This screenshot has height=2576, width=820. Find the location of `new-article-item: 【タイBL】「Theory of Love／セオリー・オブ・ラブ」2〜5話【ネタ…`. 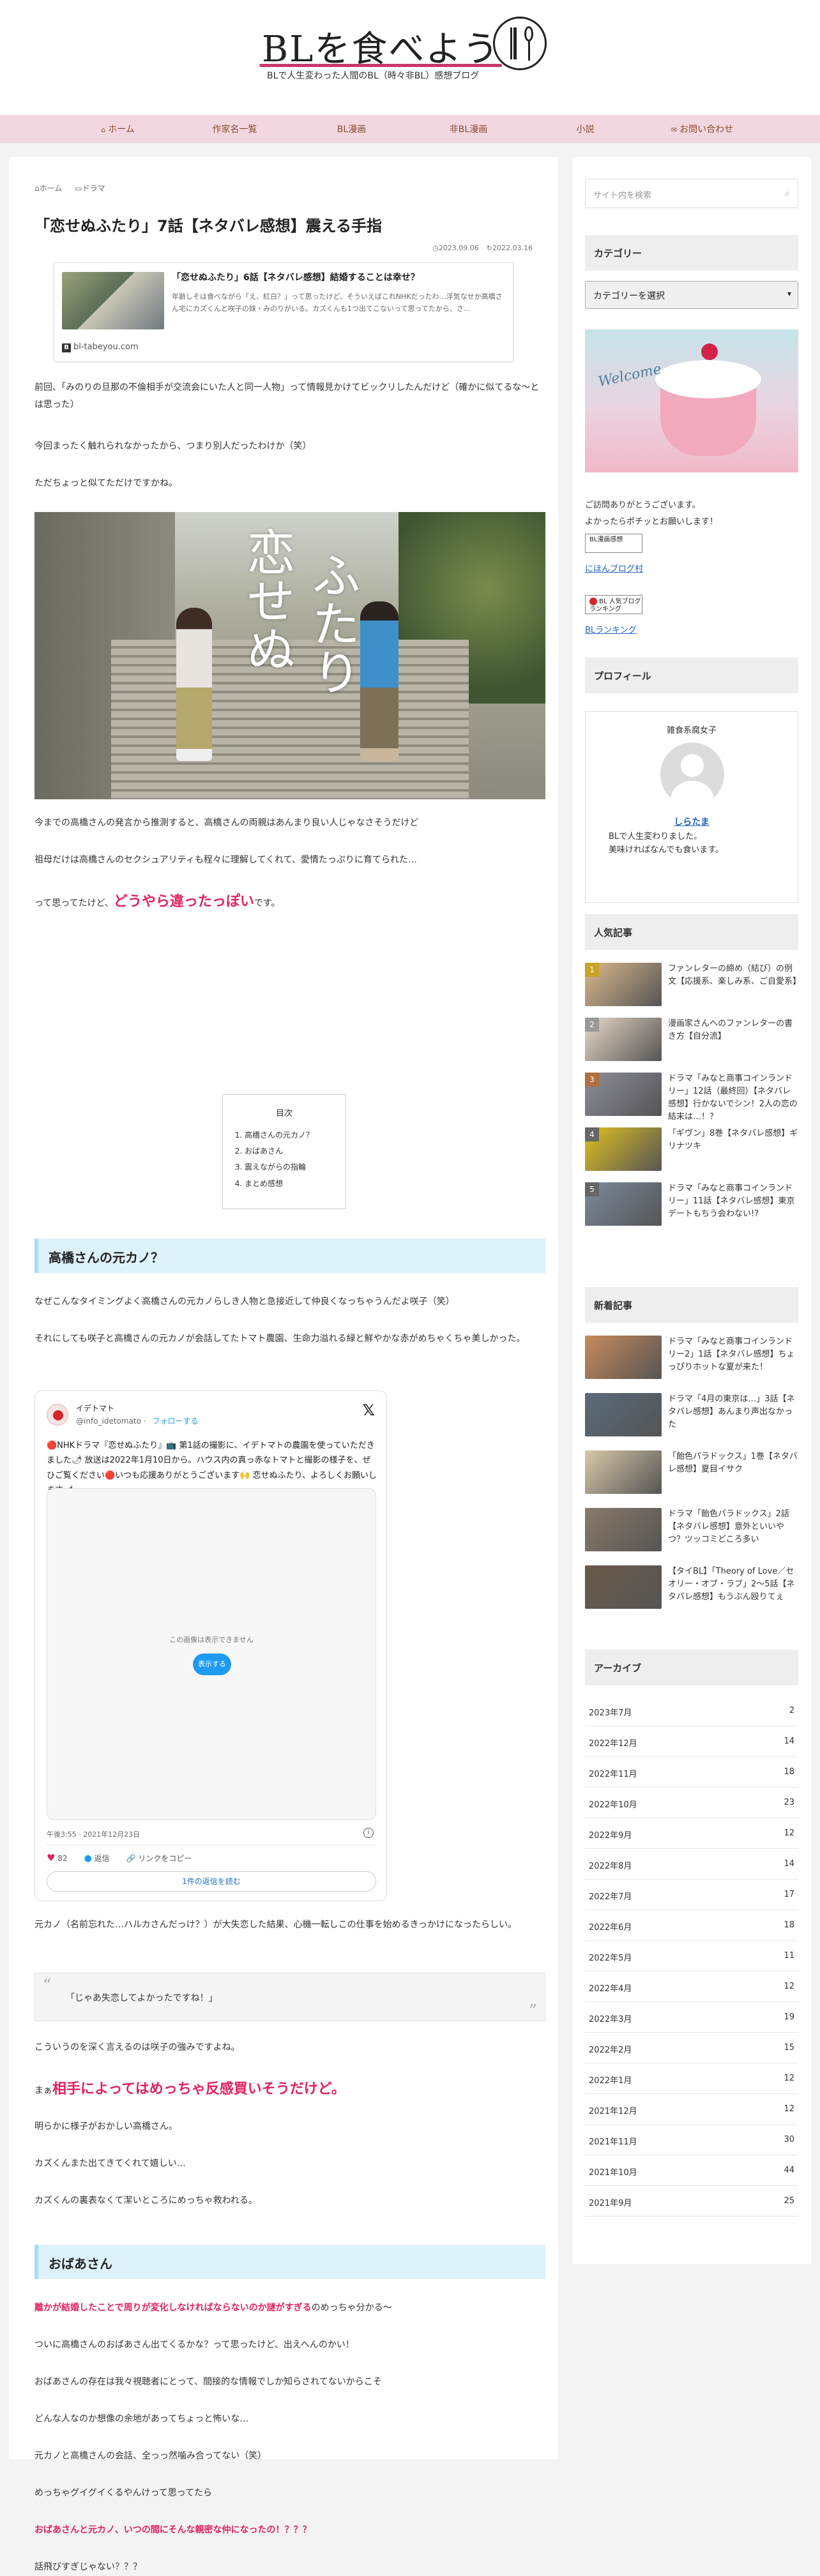

new-article-item: 【タイBL】「Theory of Love／セオリー・オブ・ラブ」2〜5話【ネタ… is located at coordinates (691, 1589).